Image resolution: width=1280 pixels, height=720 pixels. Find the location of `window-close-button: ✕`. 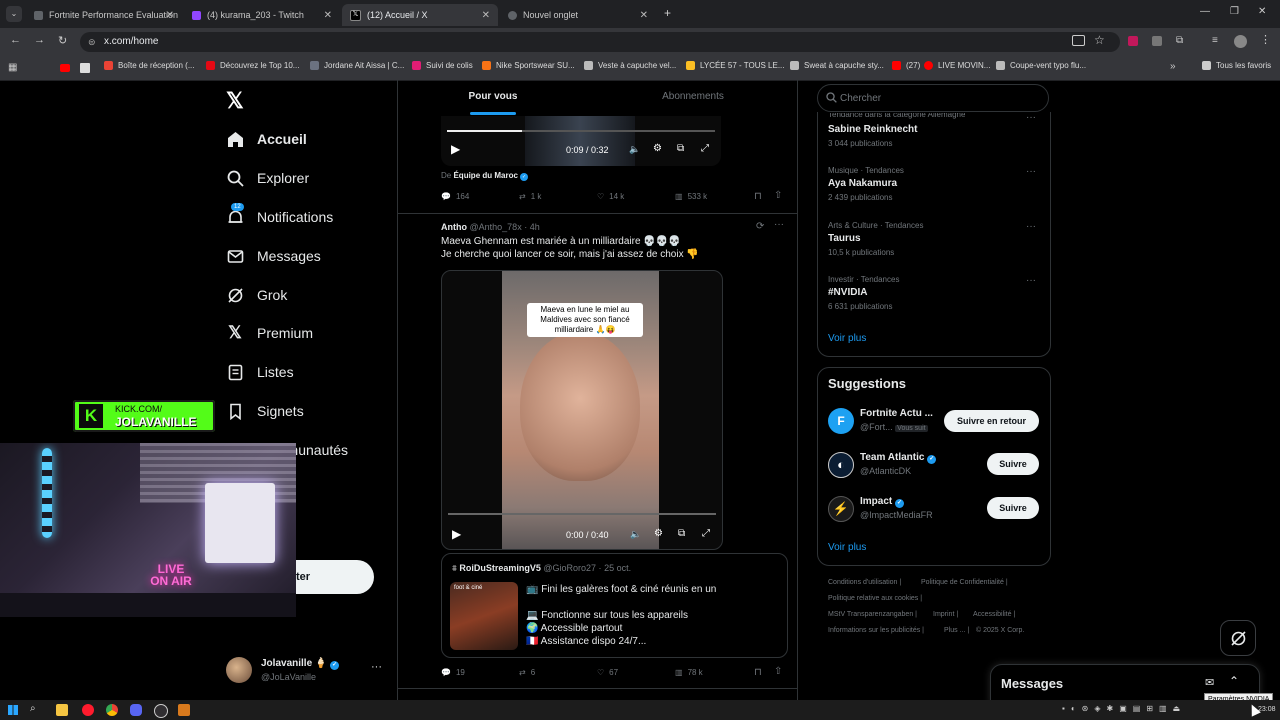

window-close-button: ✕ is located at coordinates (1262, 11).